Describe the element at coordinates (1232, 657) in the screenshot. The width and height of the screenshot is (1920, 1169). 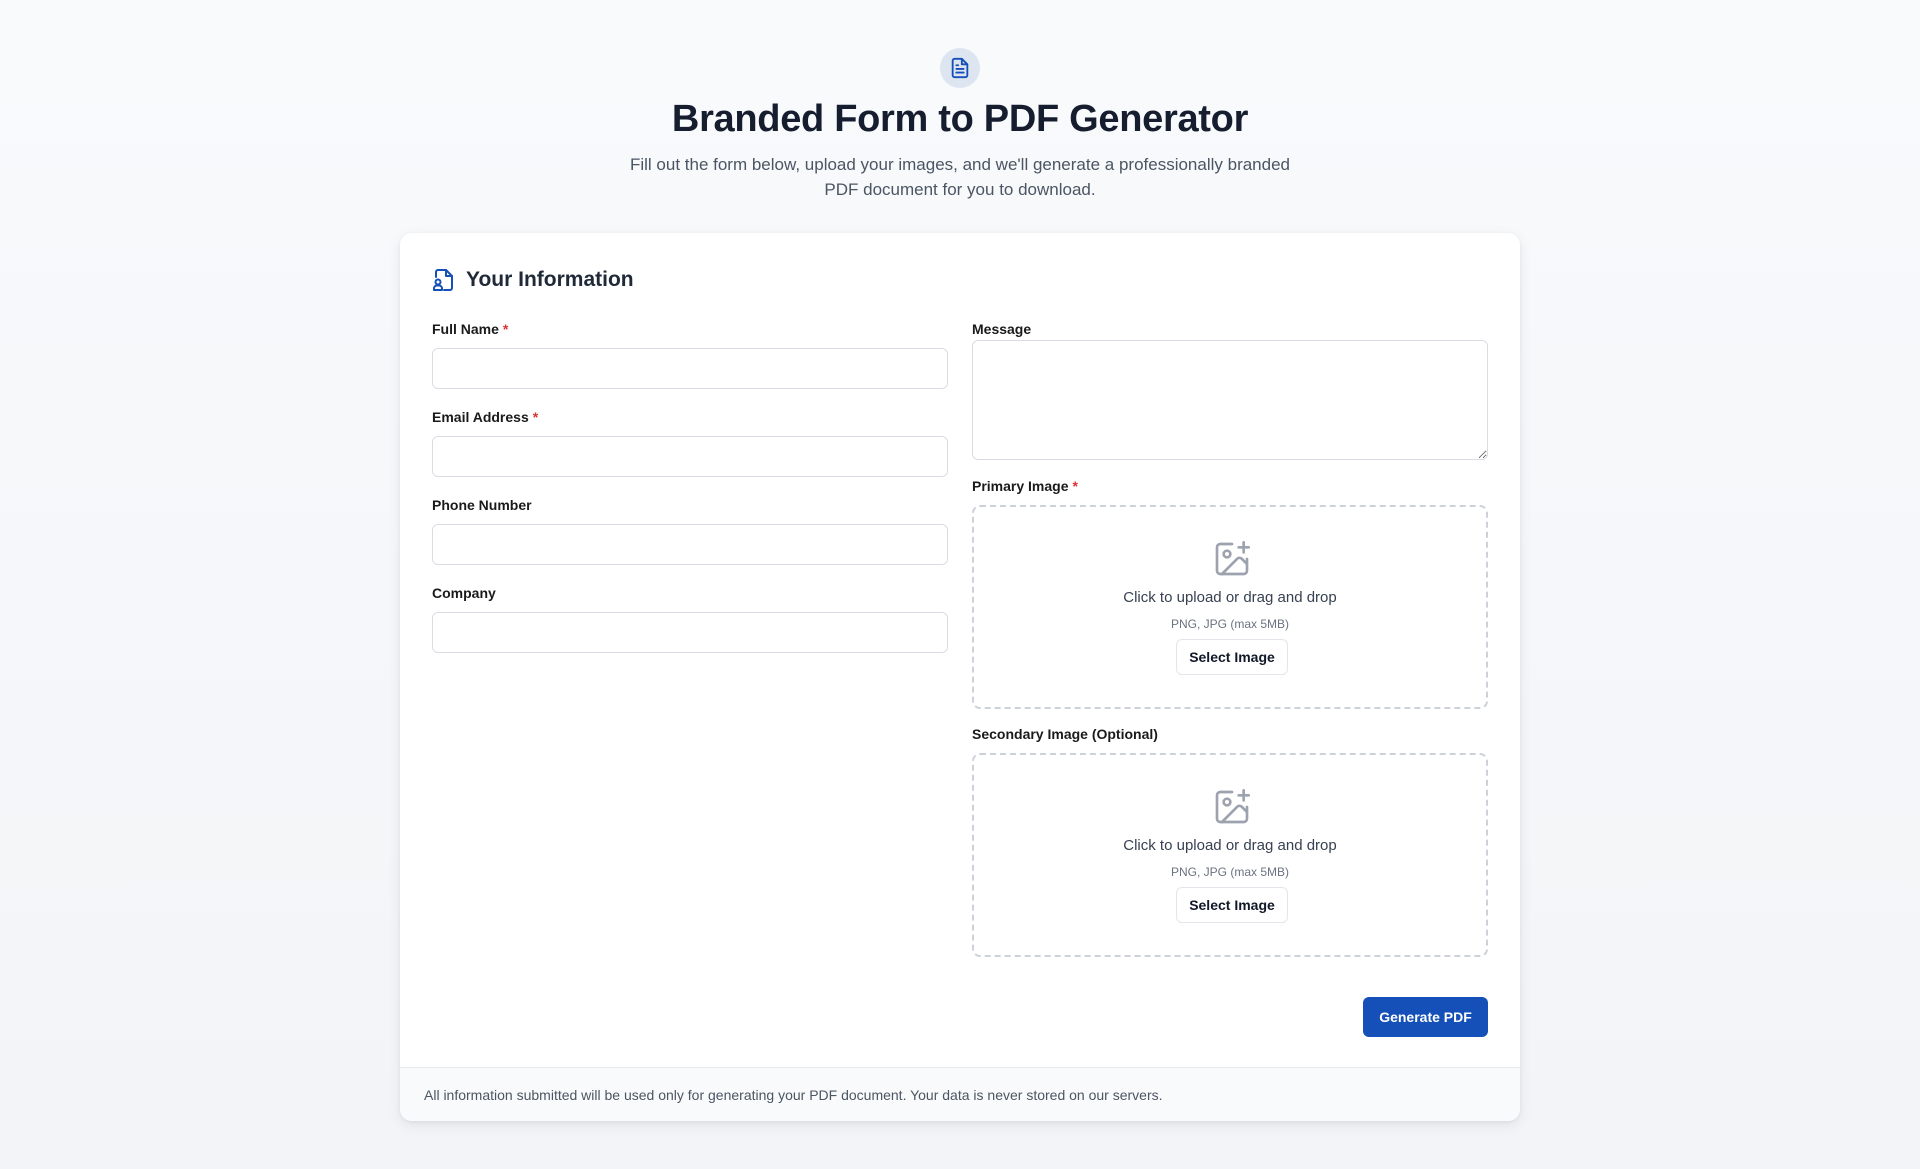
I see `select-primary-image-button: Select Image` at that location.